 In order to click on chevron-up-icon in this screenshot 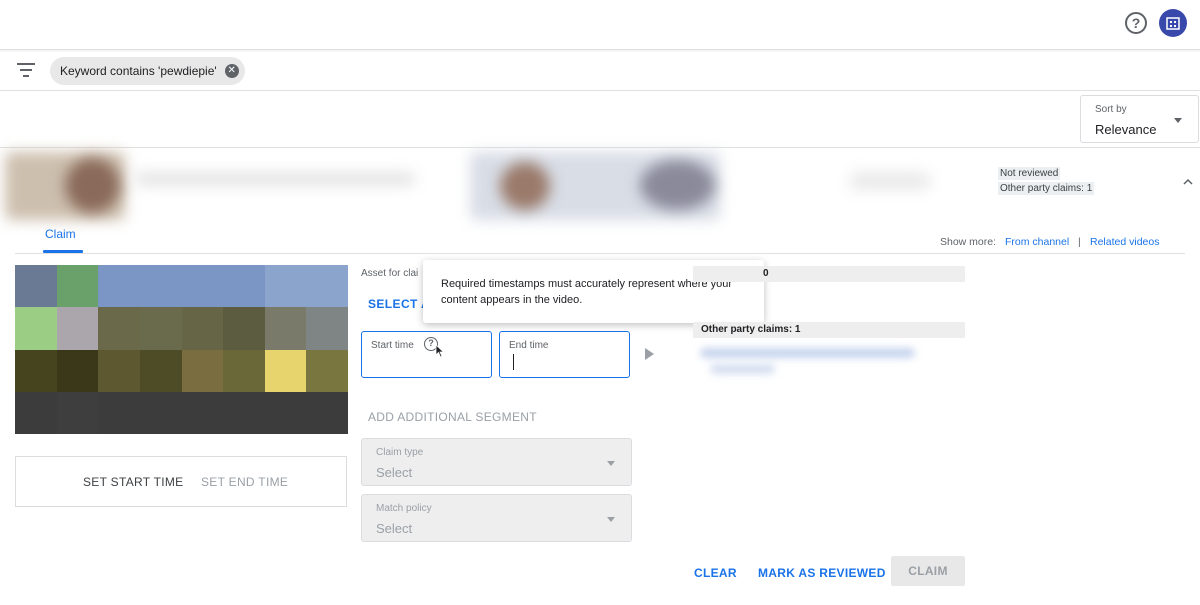, I will do `click(1188, 182)`.